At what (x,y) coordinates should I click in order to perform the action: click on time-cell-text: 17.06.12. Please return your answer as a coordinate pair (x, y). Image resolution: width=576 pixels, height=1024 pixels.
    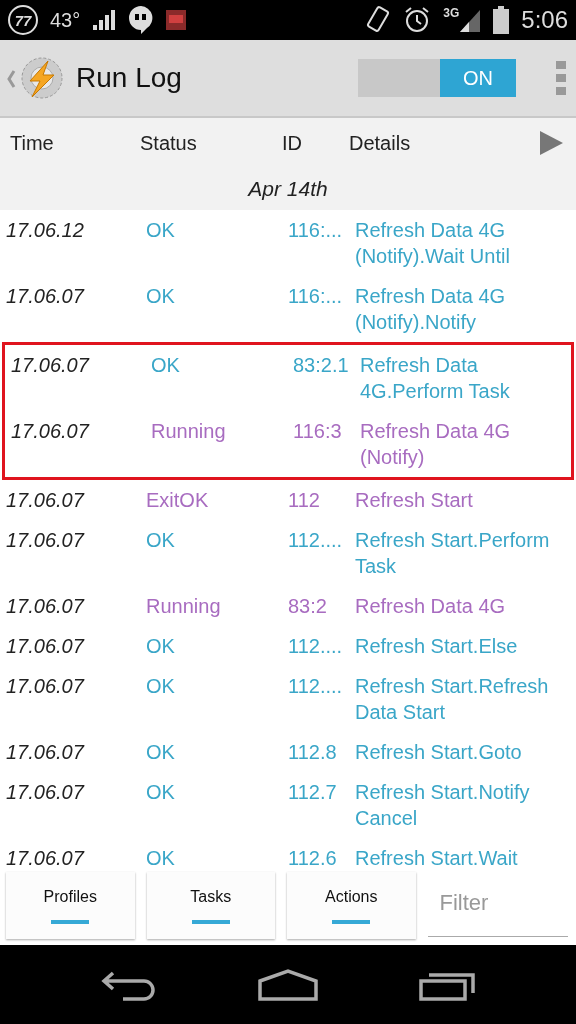
    Looking at the image, I should click on (45, 230).